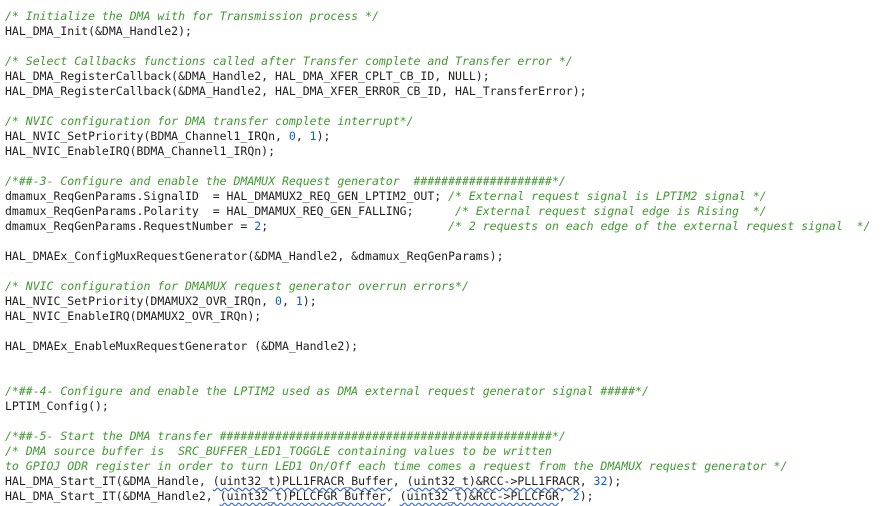 This screenshot has width=890, height=506. I want to click on code-warning-token: (uint32_t)&RCC->PLLCFGR, so click(479, 496).